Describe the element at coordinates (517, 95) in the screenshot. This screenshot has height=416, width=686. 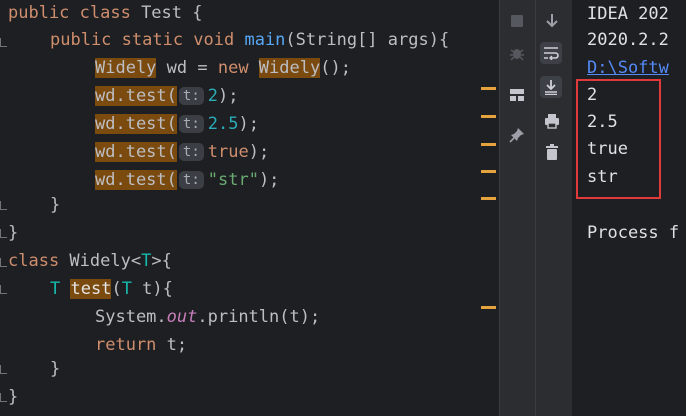
I see `layout-icon` at that location.